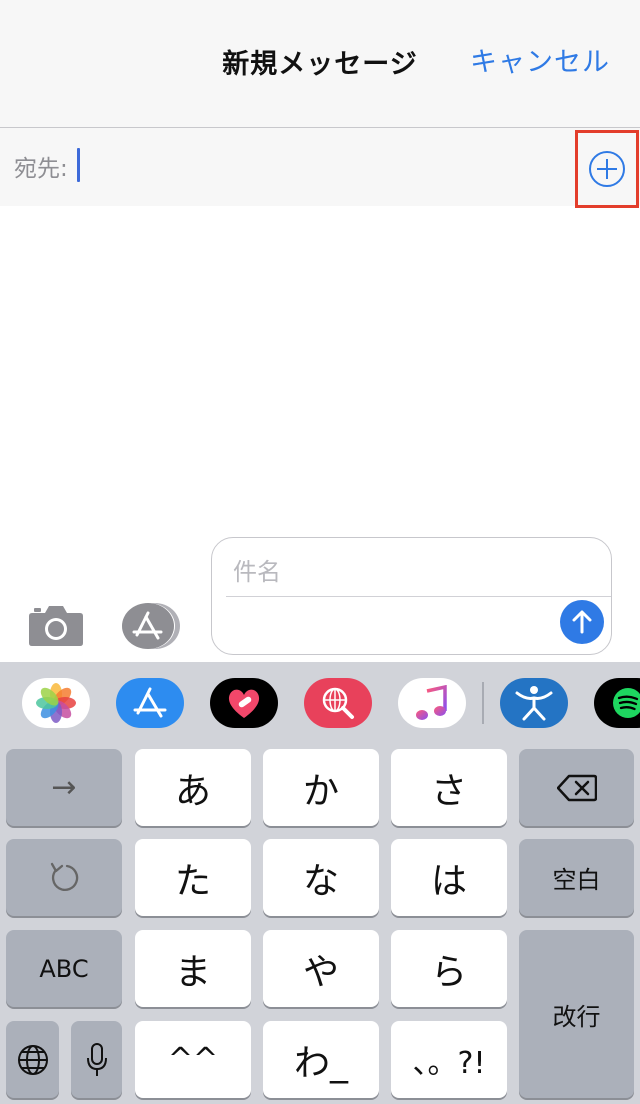  I want to click on return-key: 改行, so click(576, 1014).